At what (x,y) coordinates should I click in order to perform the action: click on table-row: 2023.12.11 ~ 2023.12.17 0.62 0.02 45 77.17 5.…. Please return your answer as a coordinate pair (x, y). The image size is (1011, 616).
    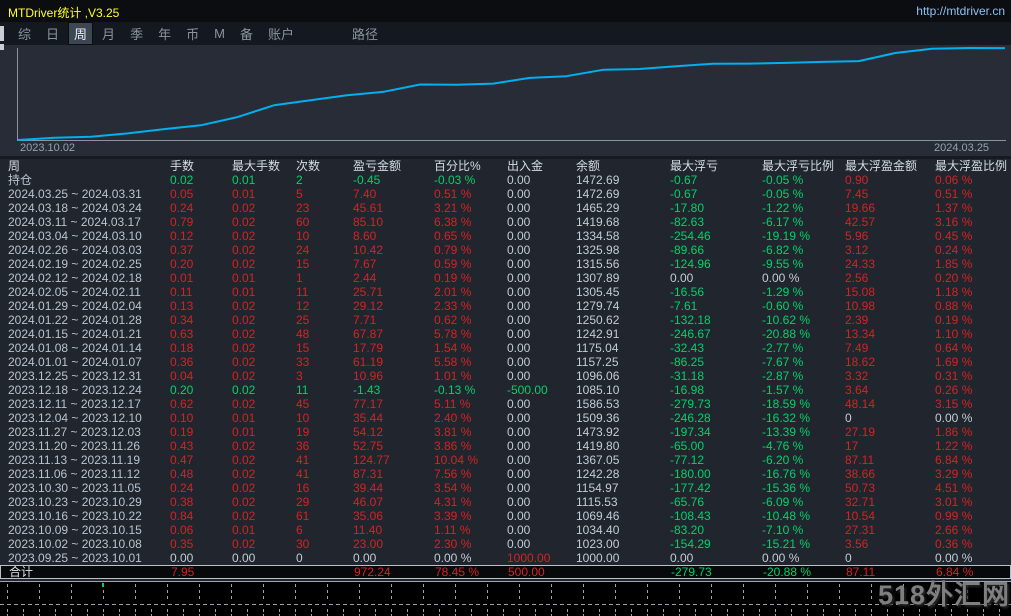
    Looking at the image, I should click on (505, 404).